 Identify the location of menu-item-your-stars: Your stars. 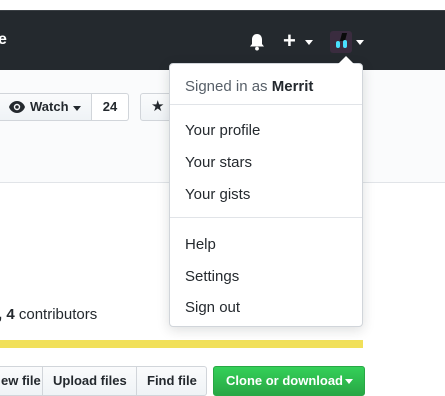
(218, 162).